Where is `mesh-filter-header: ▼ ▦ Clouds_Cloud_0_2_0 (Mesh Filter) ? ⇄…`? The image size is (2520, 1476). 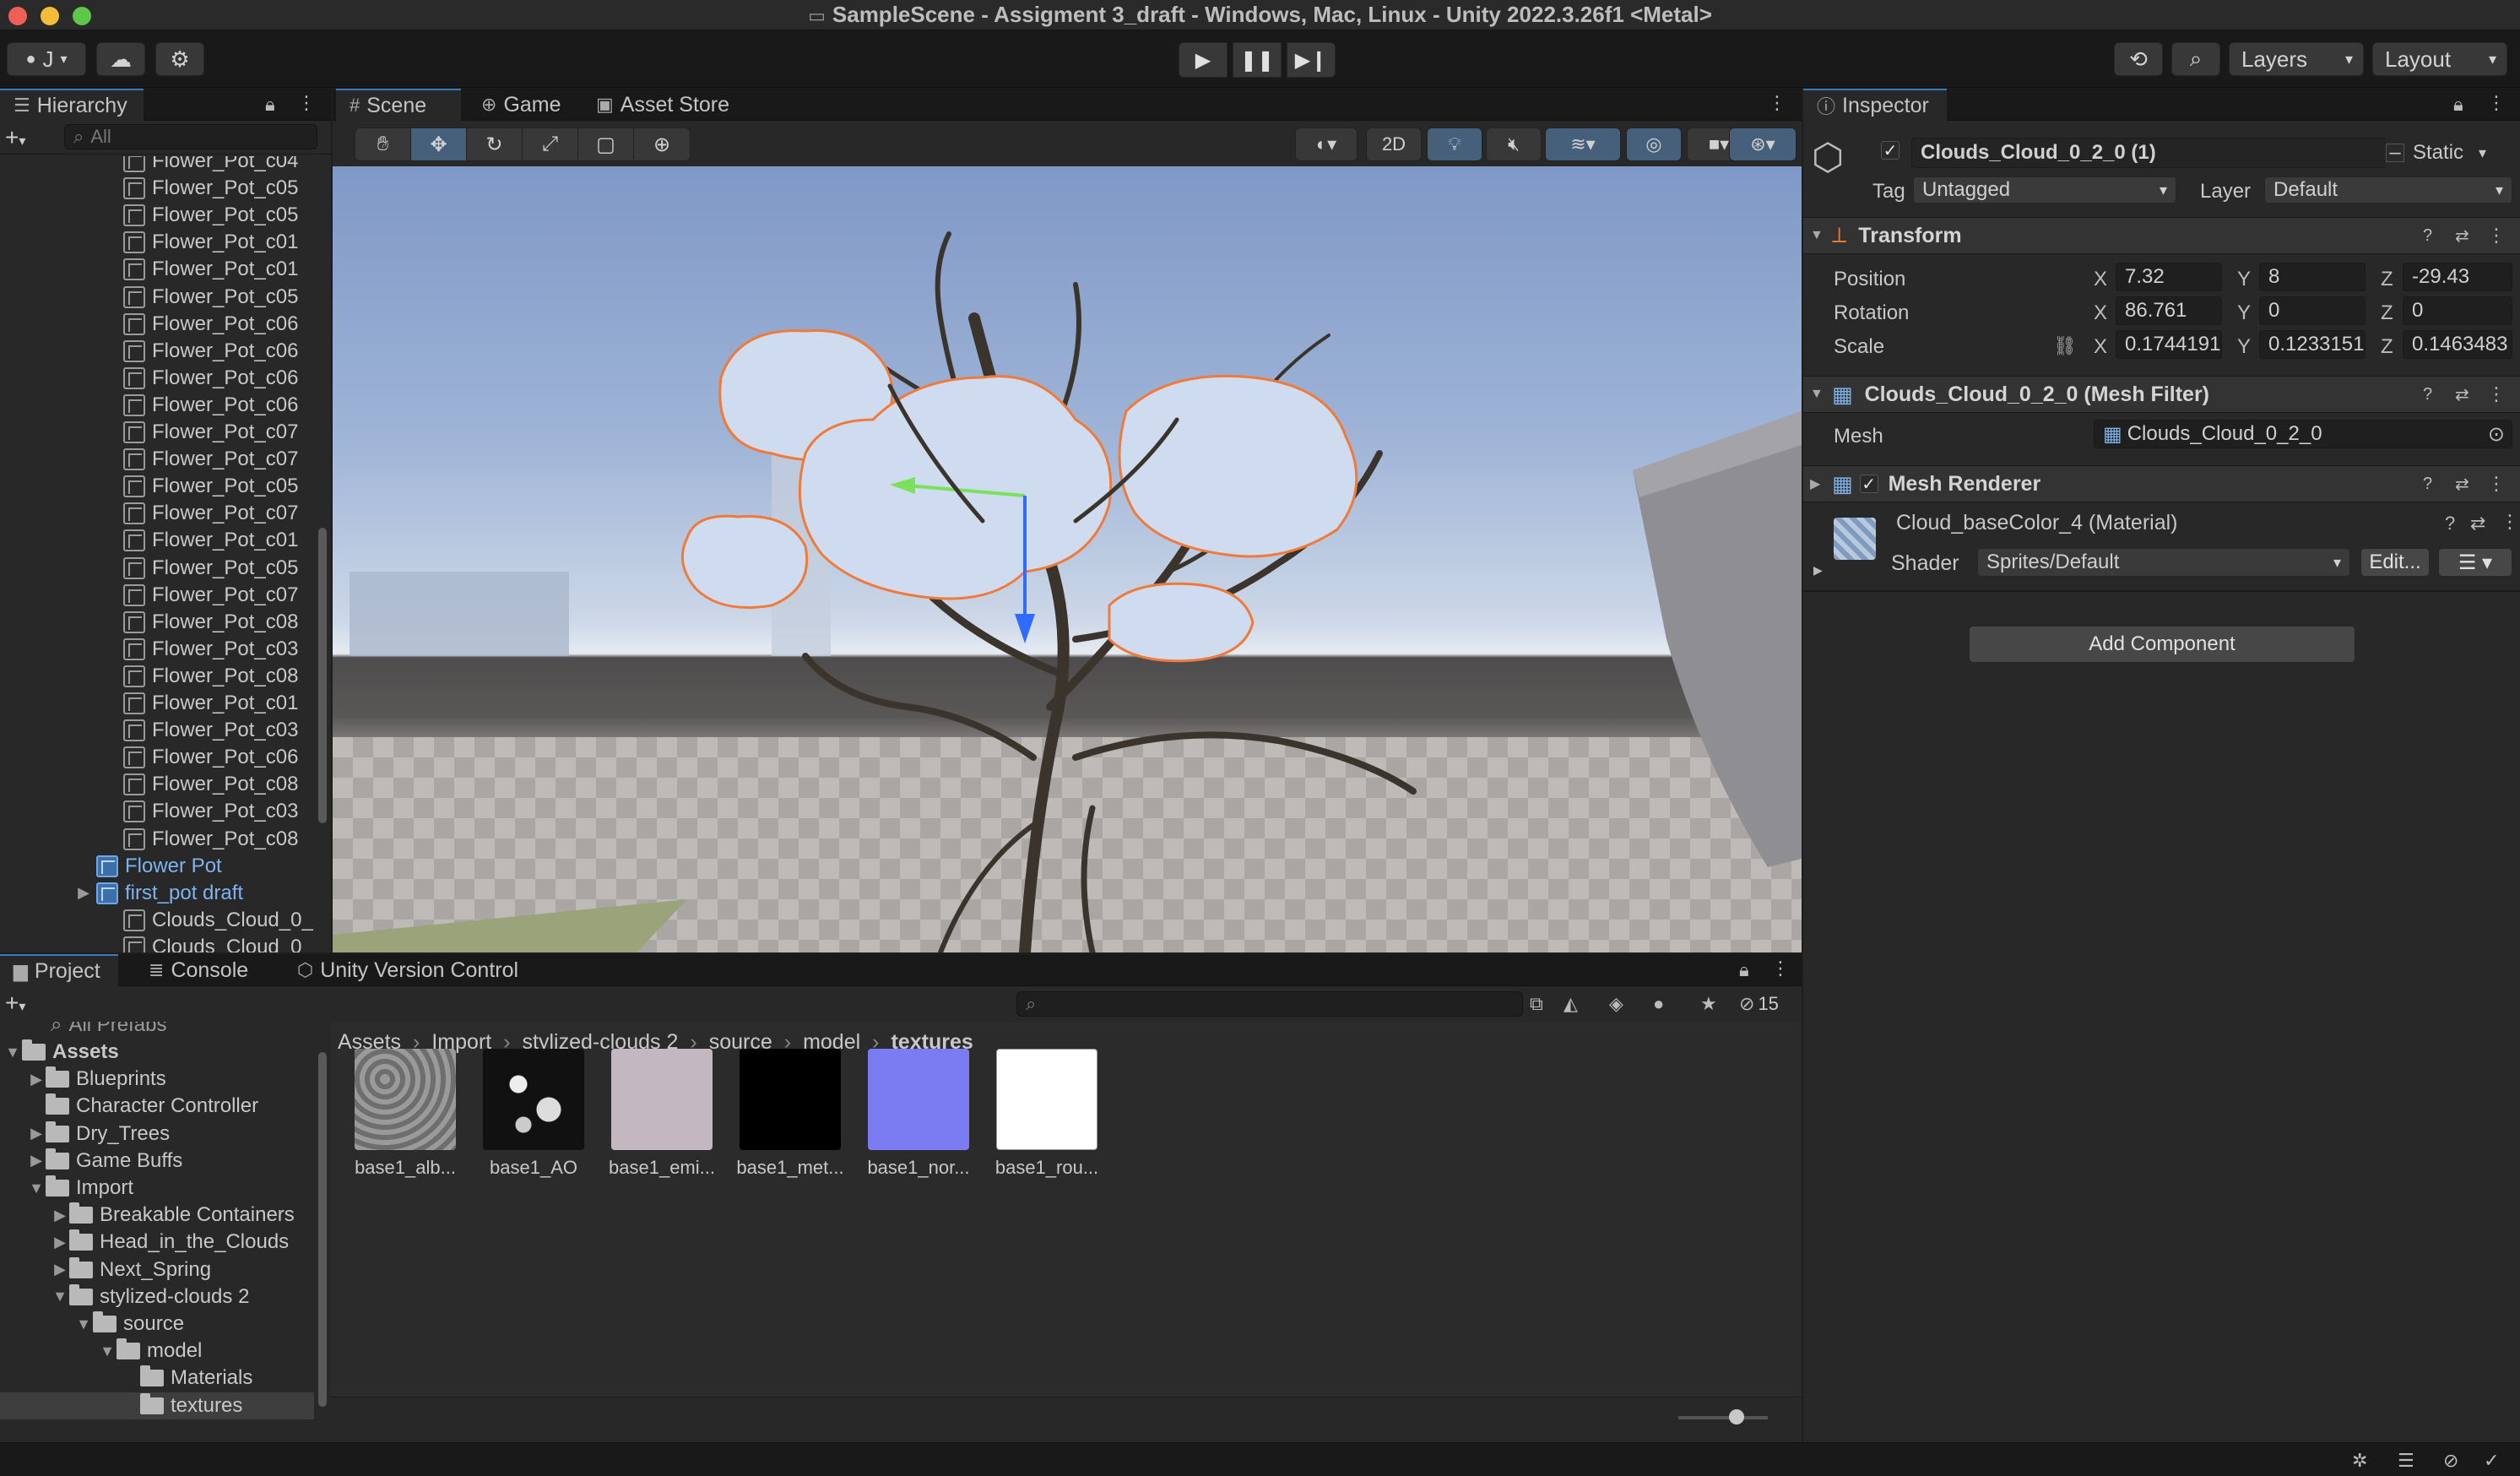
mesh-filter-header: ▼ ▦ Clouds_Cloud_0_2_0 (Mesh Filter) ? ⇄… is located at coordinates (2161, 394).